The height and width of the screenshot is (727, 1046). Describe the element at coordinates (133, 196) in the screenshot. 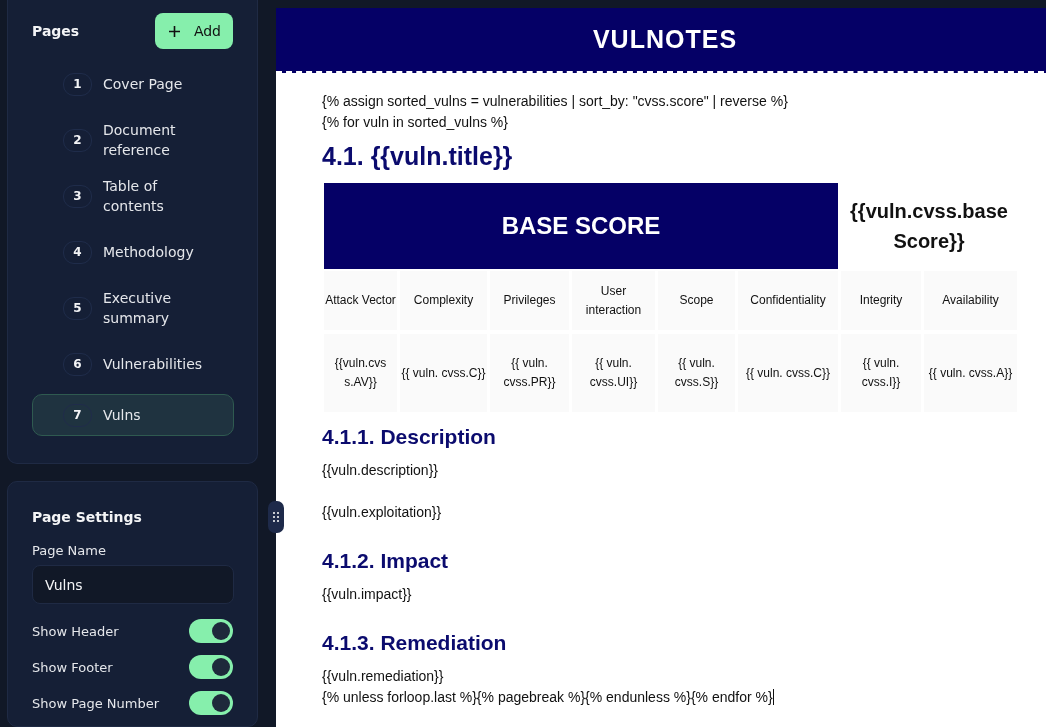

I see `page-item: 3 Table of contents` at that location.